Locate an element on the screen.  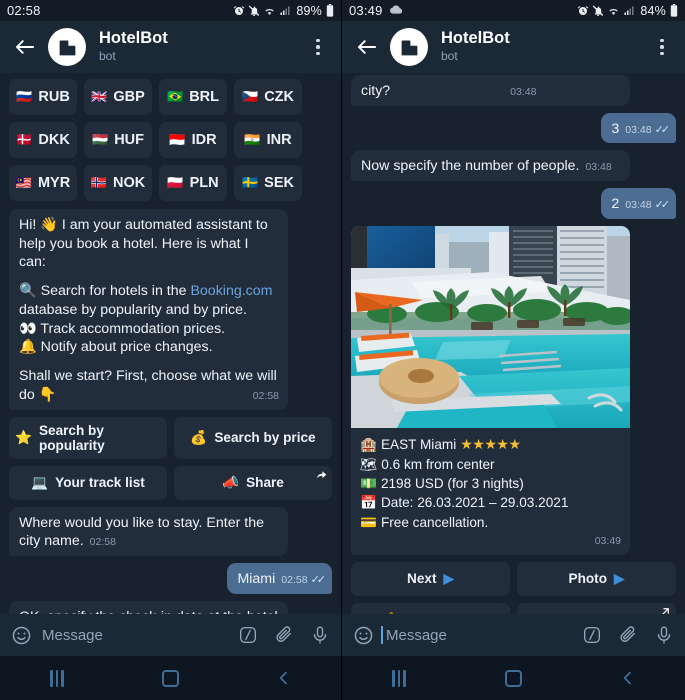
your-track-list-button: 💻 Your track list is located at coordinates (88, 482).